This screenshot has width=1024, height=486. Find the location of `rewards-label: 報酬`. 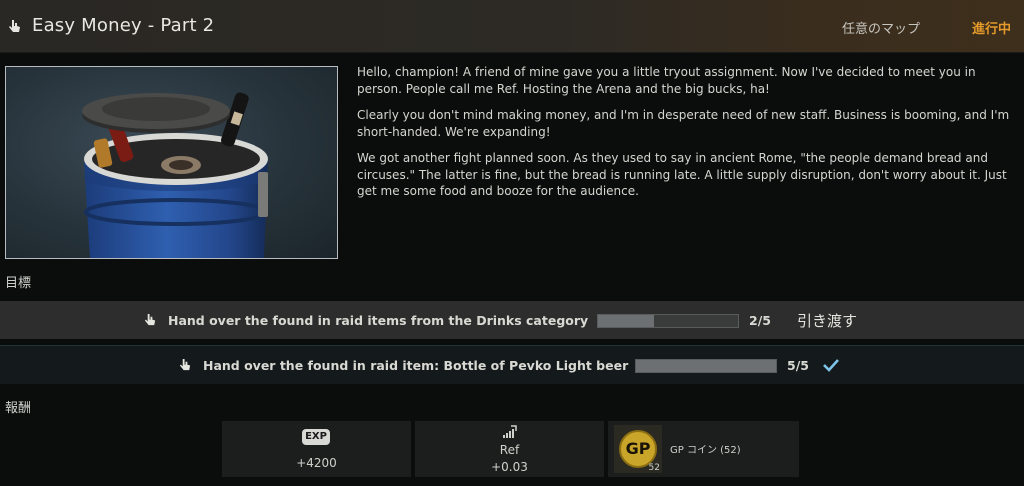

rewards-label: 報酬 is located at coordinates (18, 408).